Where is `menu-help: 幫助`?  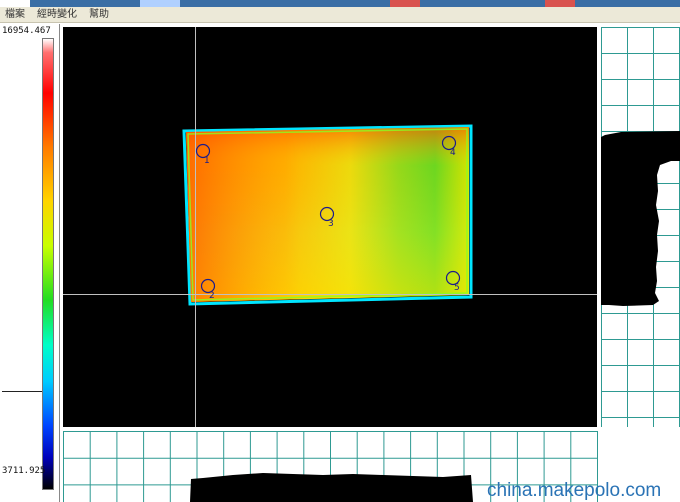
menu-help: 幫助 is located at coordinates (99, 14).